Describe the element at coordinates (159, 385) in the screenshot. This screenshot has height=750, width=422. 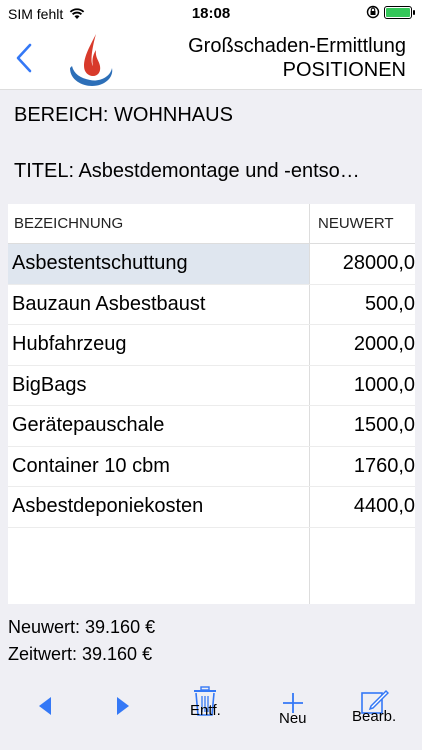
I see `row-name: BigBags` at that location.